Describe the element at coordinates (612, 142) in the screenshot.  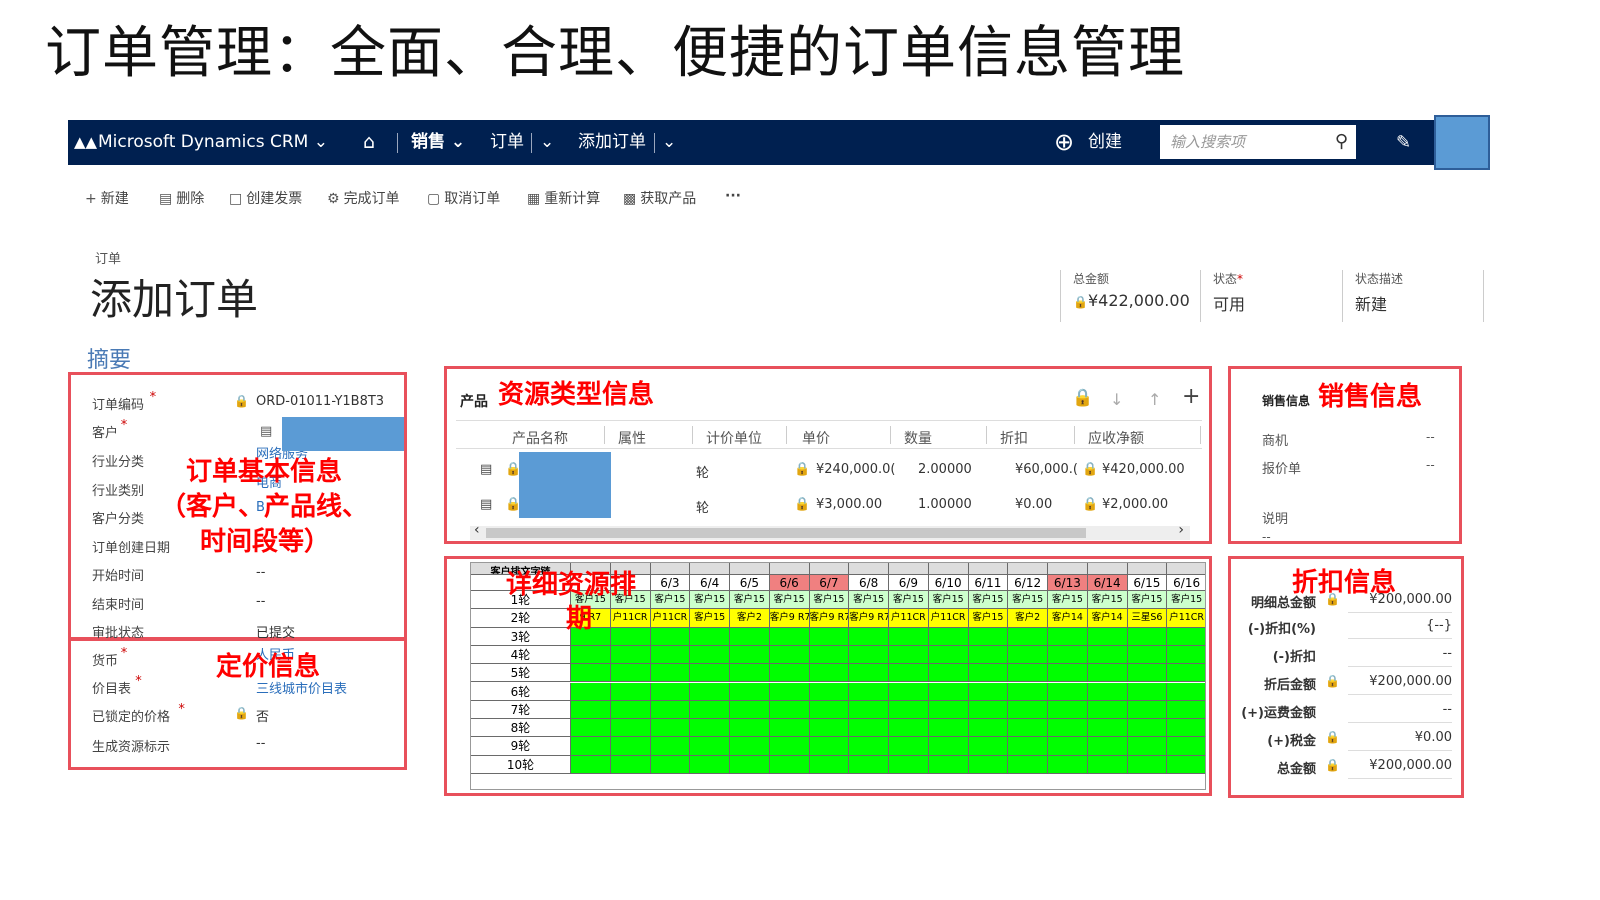
I see `nav-add-order: 添加订单` at that location.